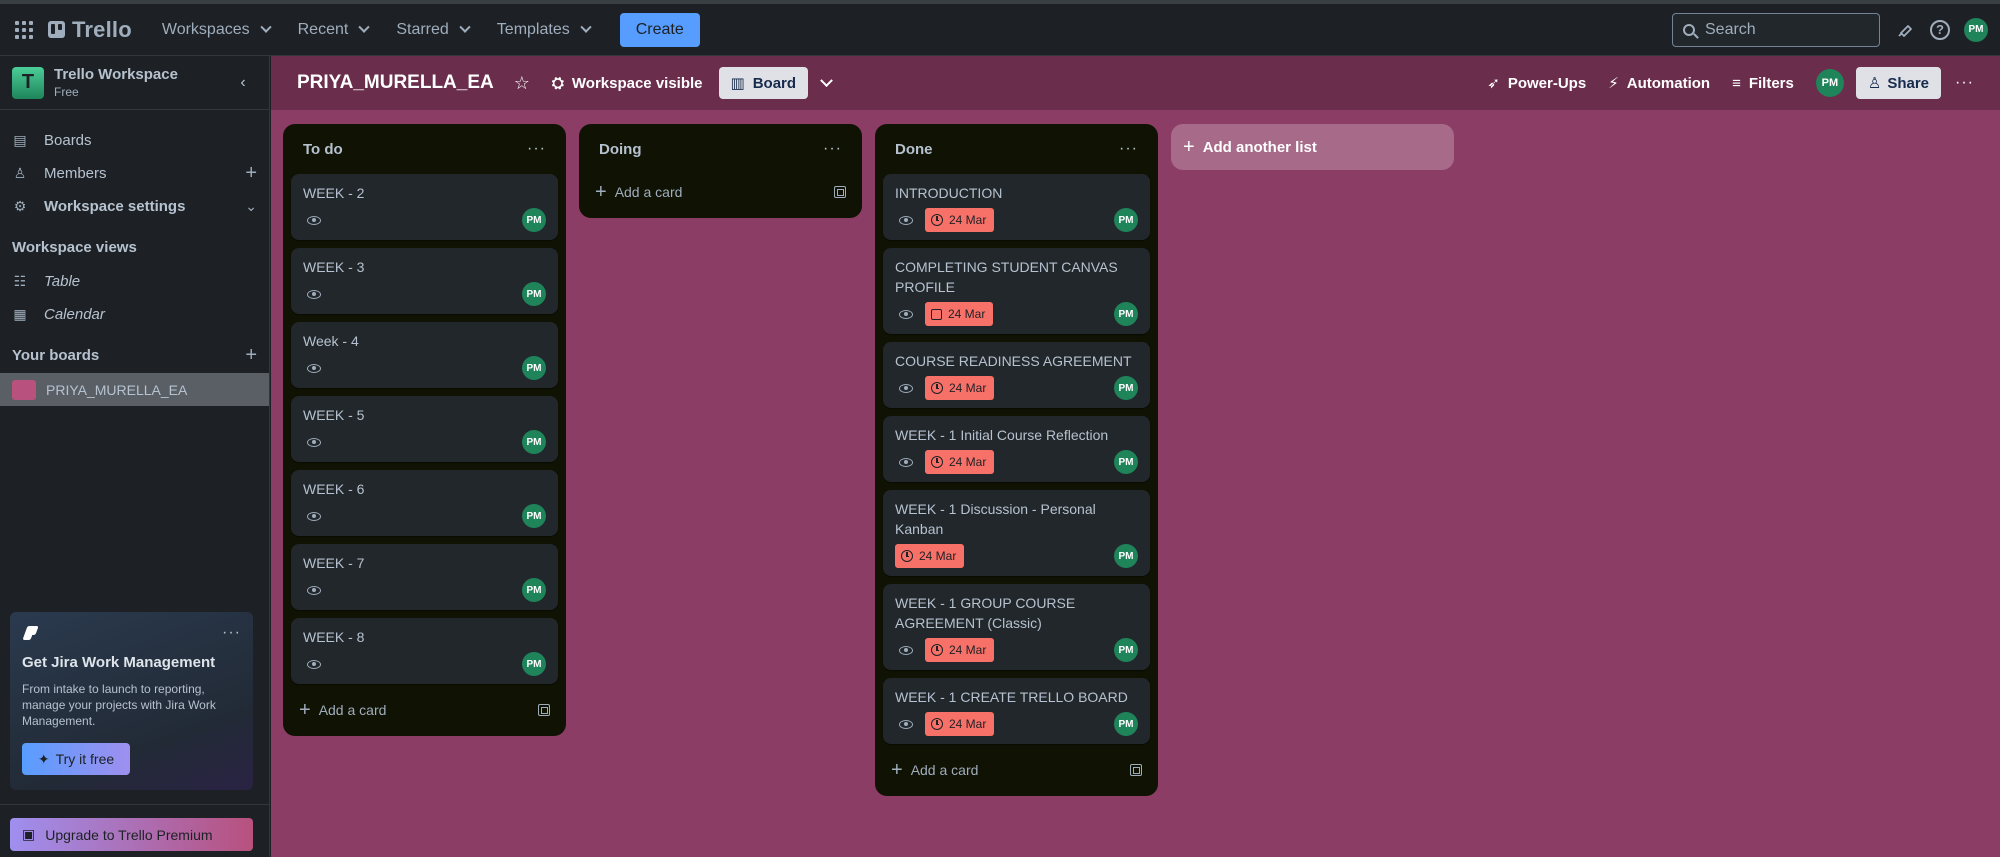  Describe the element at coordinates (1898, 83) in the screenshot. I see `share-button: ♙ Share` at that location.